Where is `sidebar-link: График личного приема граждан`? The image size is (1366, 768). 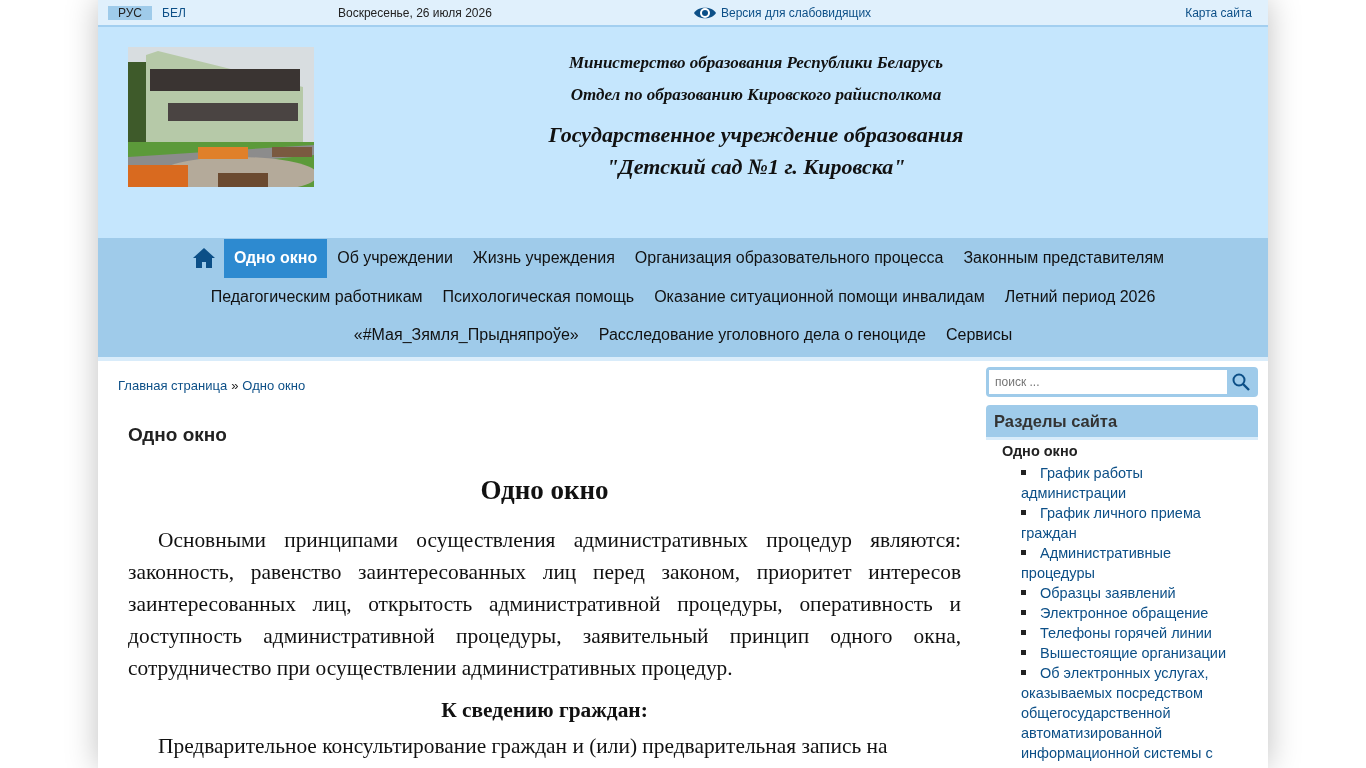
sidebar-link: График личного приема граждан is located at coordinates (1134, 523).